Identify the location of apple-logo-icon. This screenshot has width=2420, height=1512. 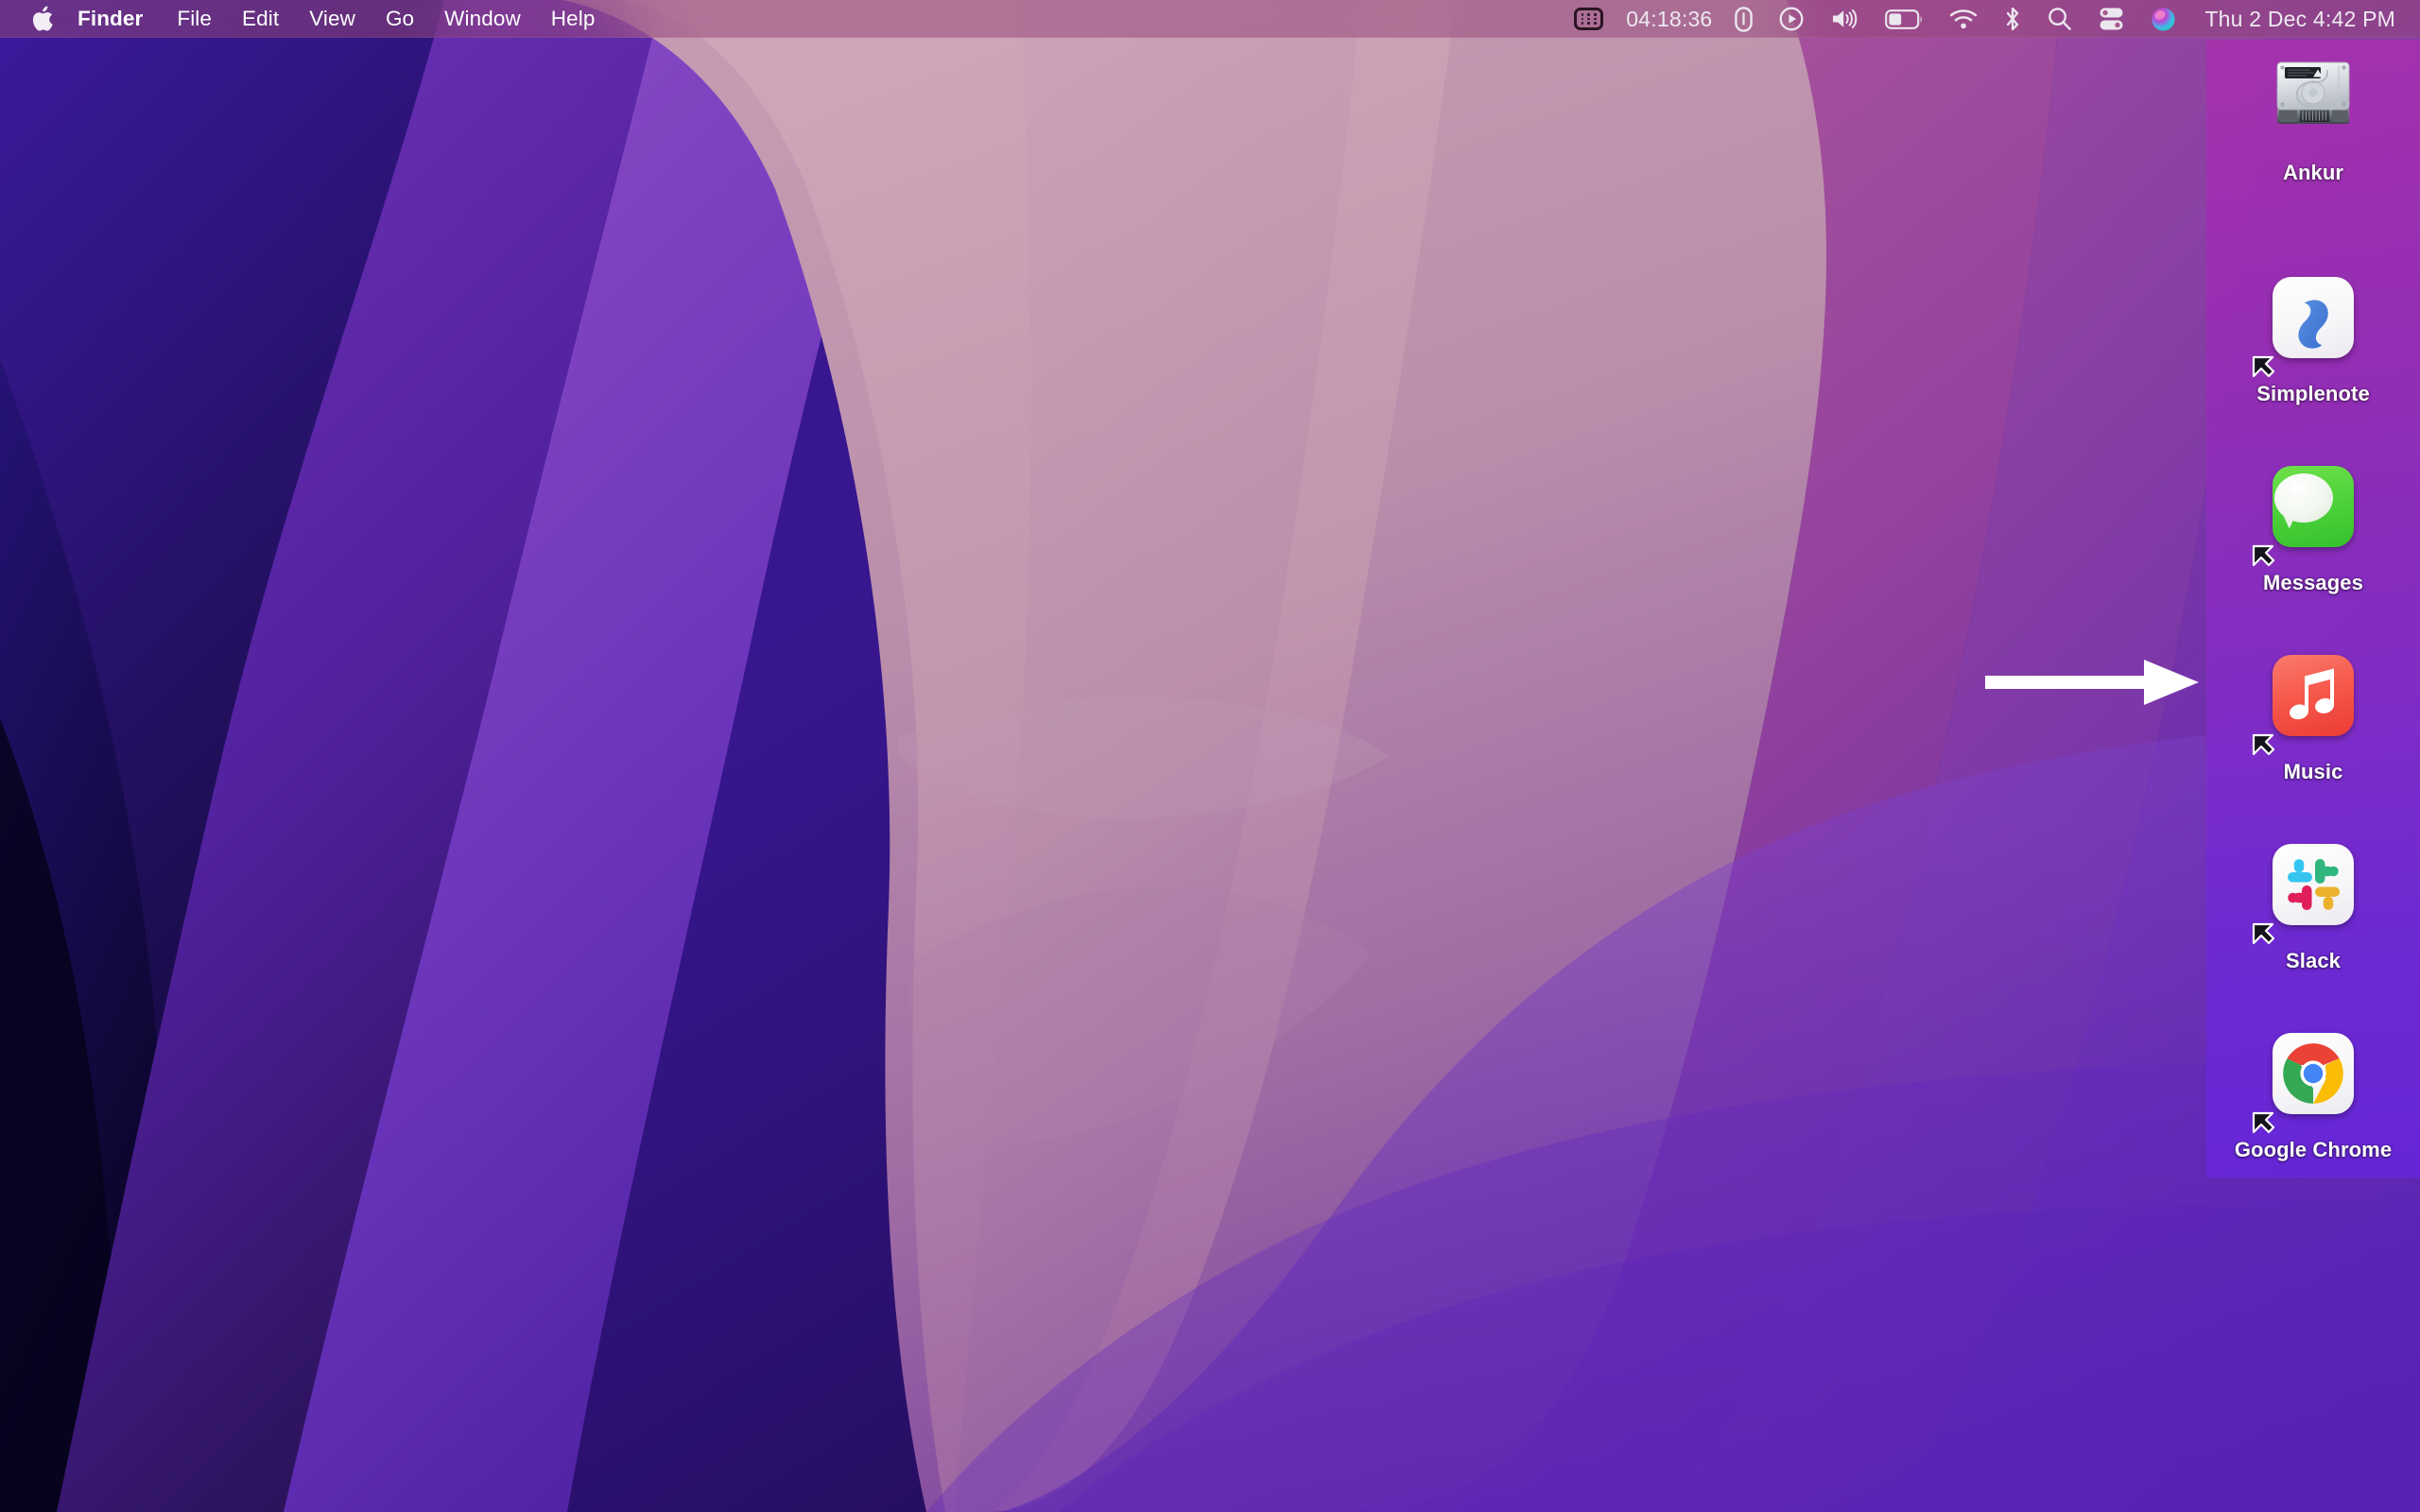
(42, 19).